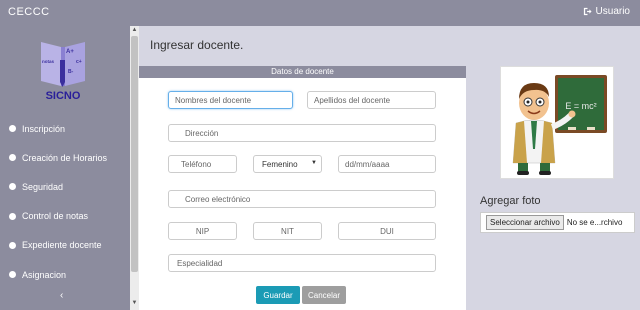 Image resolution: width=640 pixels, height=310 pixels. Describe the element at coordinates (387, 164) in the screenshot. I see `fecha-input` at that location.